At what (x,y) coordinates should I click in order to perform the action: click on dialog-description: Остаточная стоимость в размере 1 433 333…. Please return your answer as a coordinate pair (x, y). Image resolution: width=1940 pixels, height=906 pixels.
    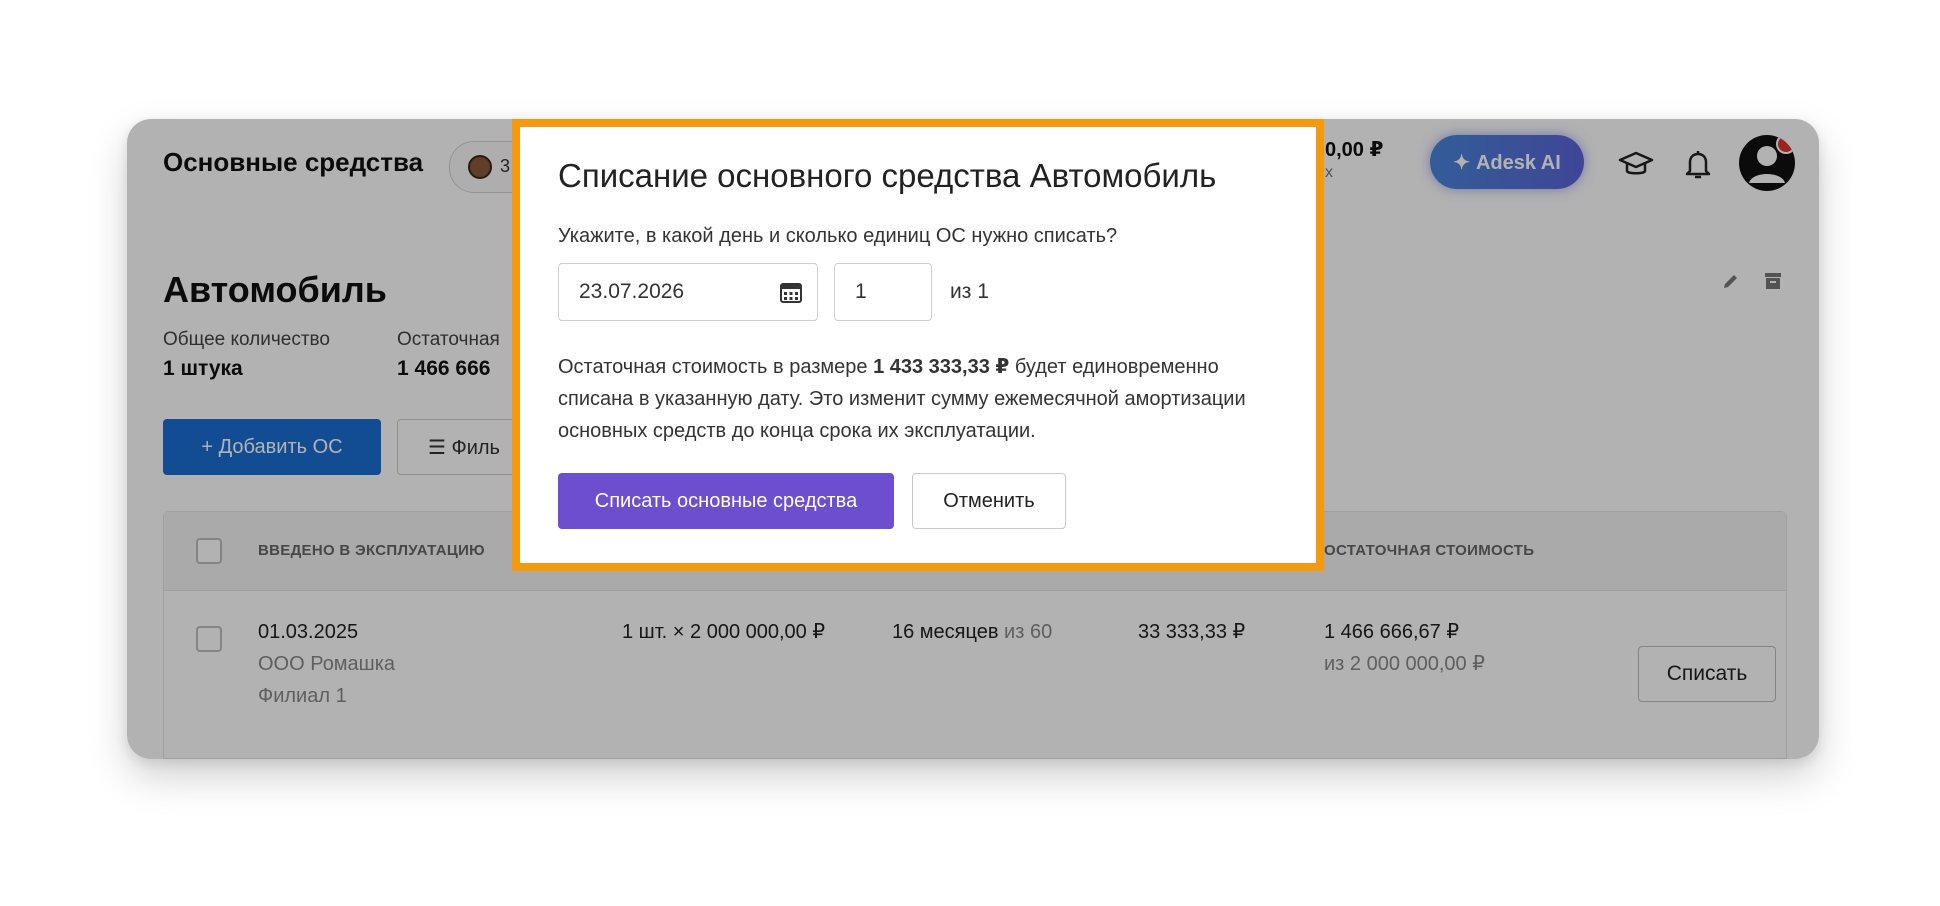
    Looking at the image, I should click on (928, 399).